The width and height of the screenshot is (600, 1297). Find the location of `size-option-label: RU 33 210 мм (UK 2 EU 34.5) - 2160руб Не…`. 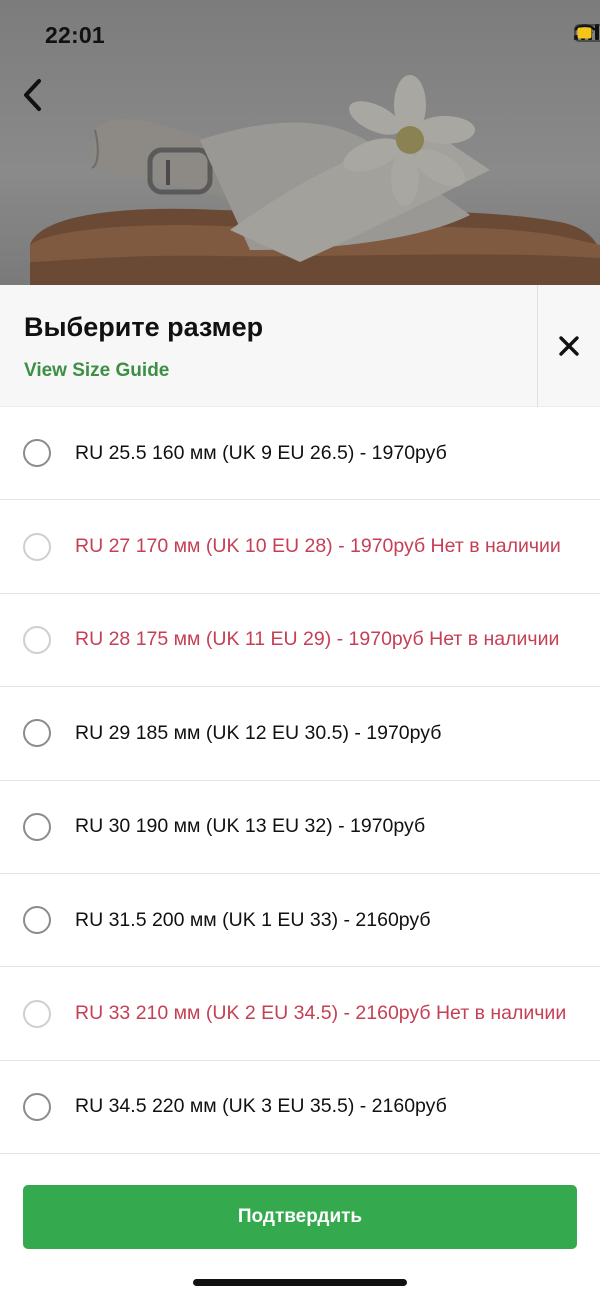

size-option-label: RU 33 210 мм (UK 2 EU 34.5) - 2160руб Не… is located at coordinates (321, 1013).